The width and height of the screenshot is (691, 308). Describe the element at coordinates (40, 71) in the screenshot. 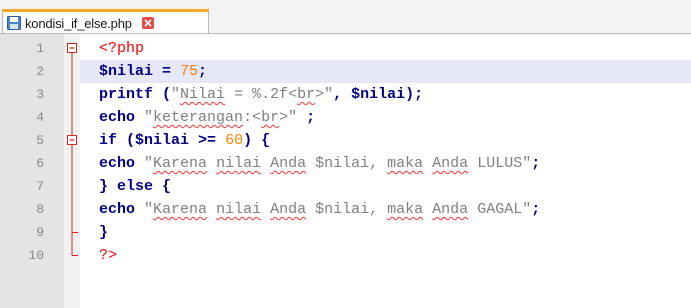

I see `line-number: 2` at that location.